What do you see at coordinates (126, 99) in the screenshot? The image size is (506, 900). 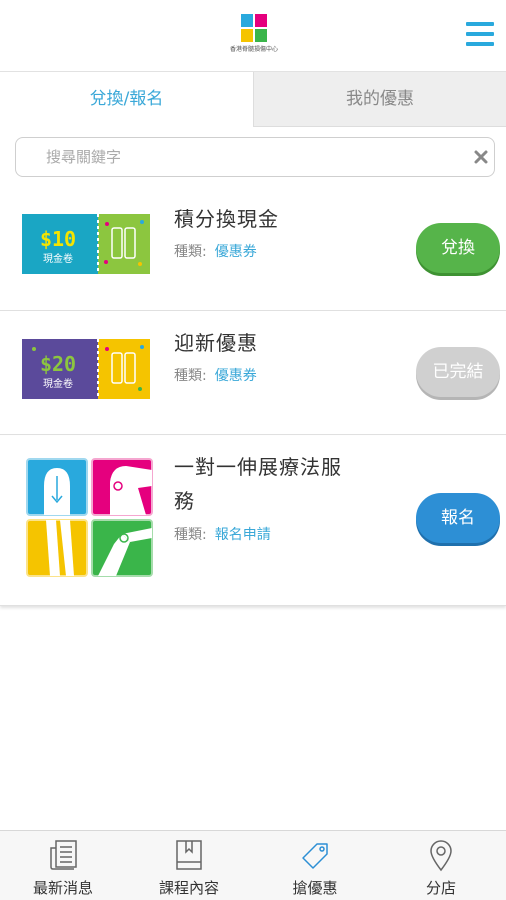 I see `tab-redeem-register: 兌換/報名` at bounding box center [126, 99].